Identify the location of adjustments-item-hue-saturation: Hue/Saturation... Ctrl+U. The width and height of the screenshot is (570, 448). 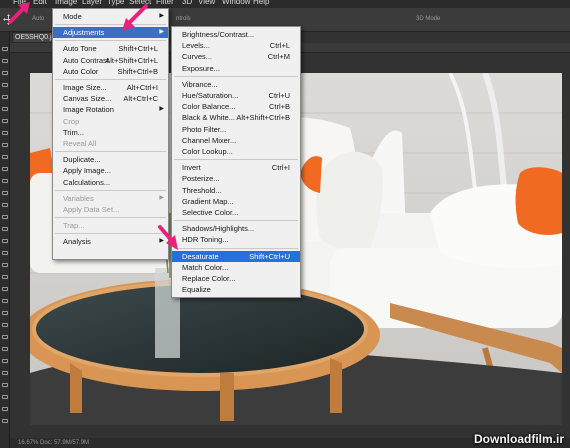
(236, 95).